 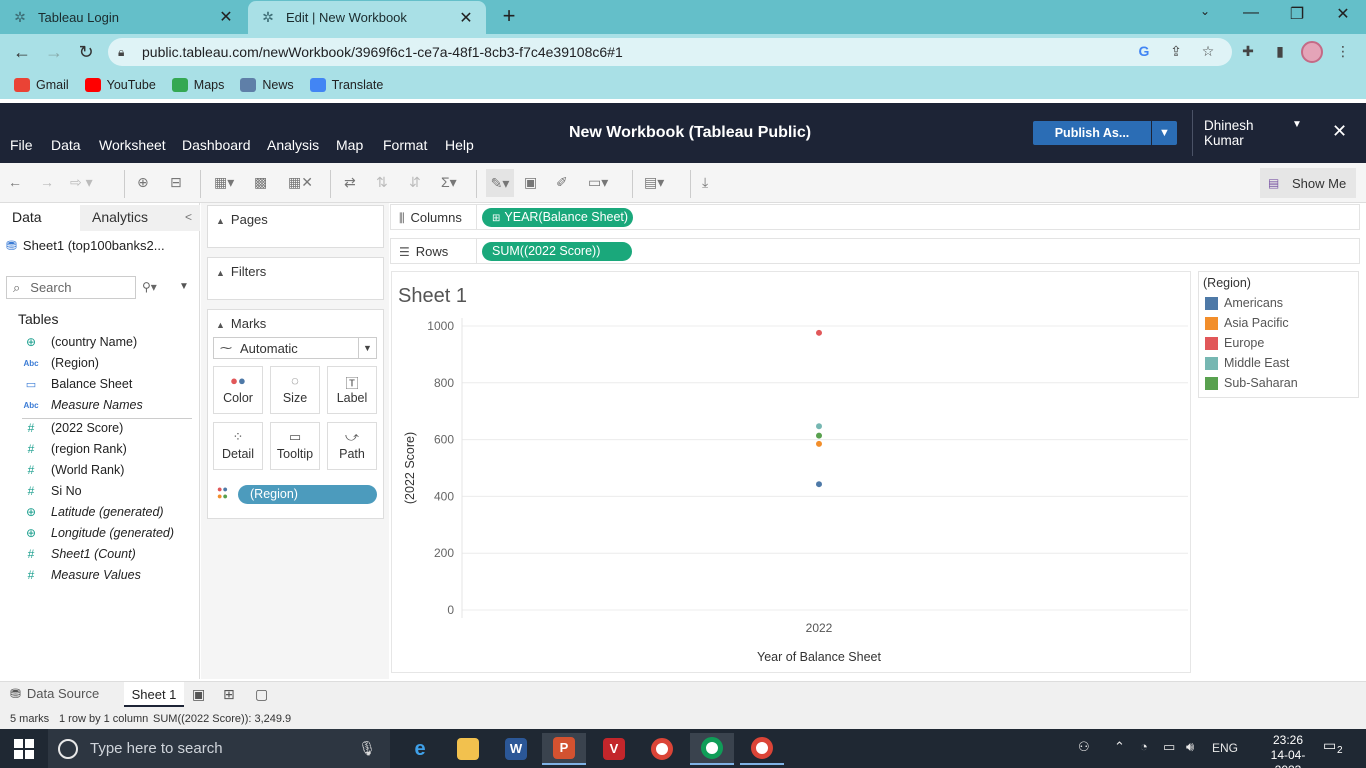 I want to click on taskbar-search: Type here to search 🎙︎, so click(x=219, y=748).